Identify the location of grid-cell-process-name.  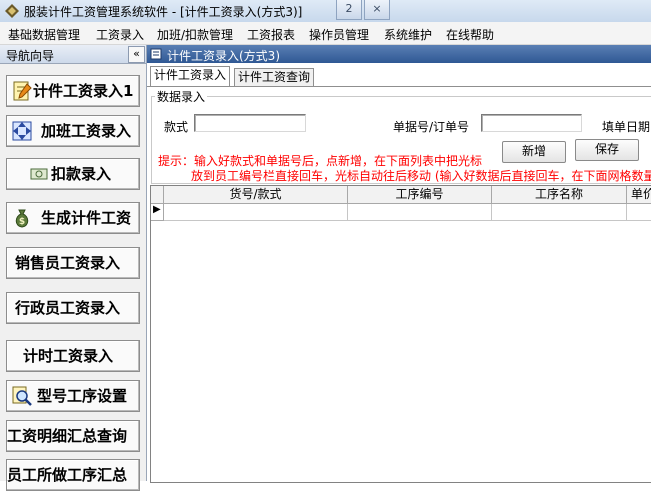
(559, 212).